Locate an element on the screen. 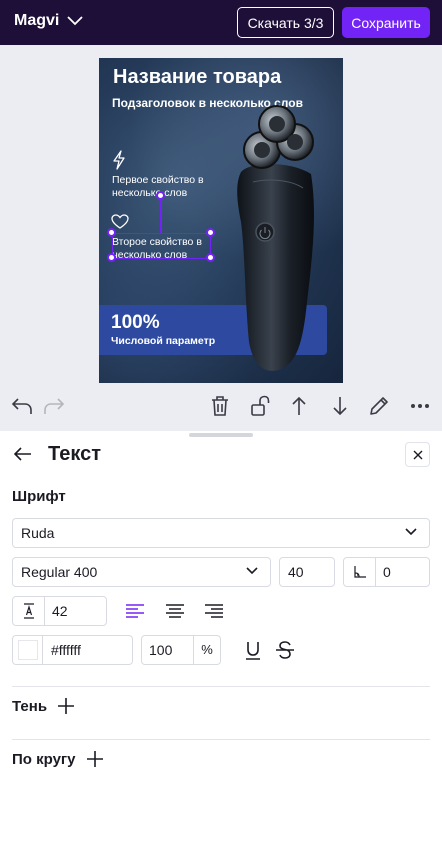  undo-button is located at coordinates (22, 406).